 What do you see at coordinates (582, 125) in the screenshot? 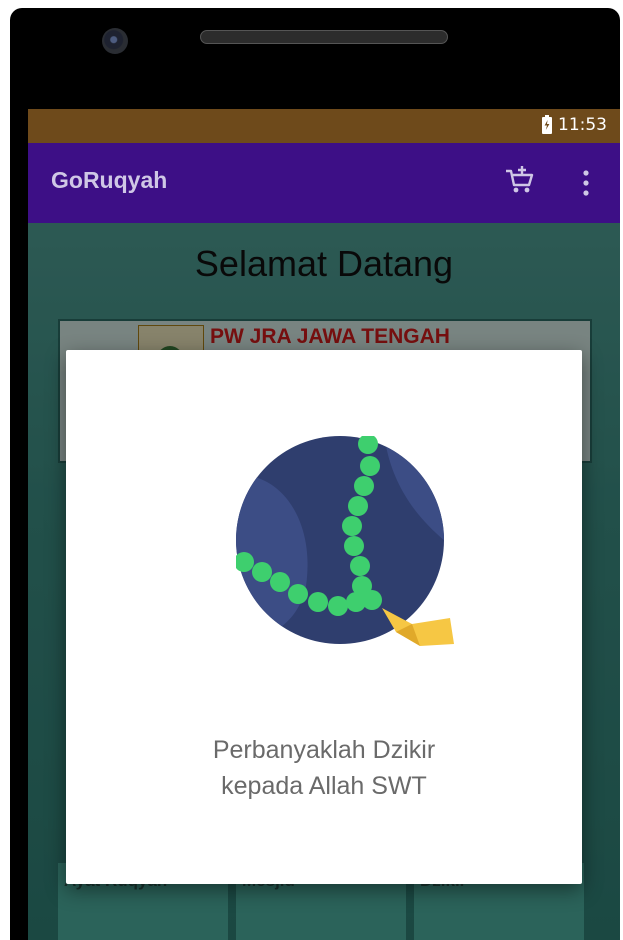
I see `status-time: 11:53` at bounding box center [582, 125].